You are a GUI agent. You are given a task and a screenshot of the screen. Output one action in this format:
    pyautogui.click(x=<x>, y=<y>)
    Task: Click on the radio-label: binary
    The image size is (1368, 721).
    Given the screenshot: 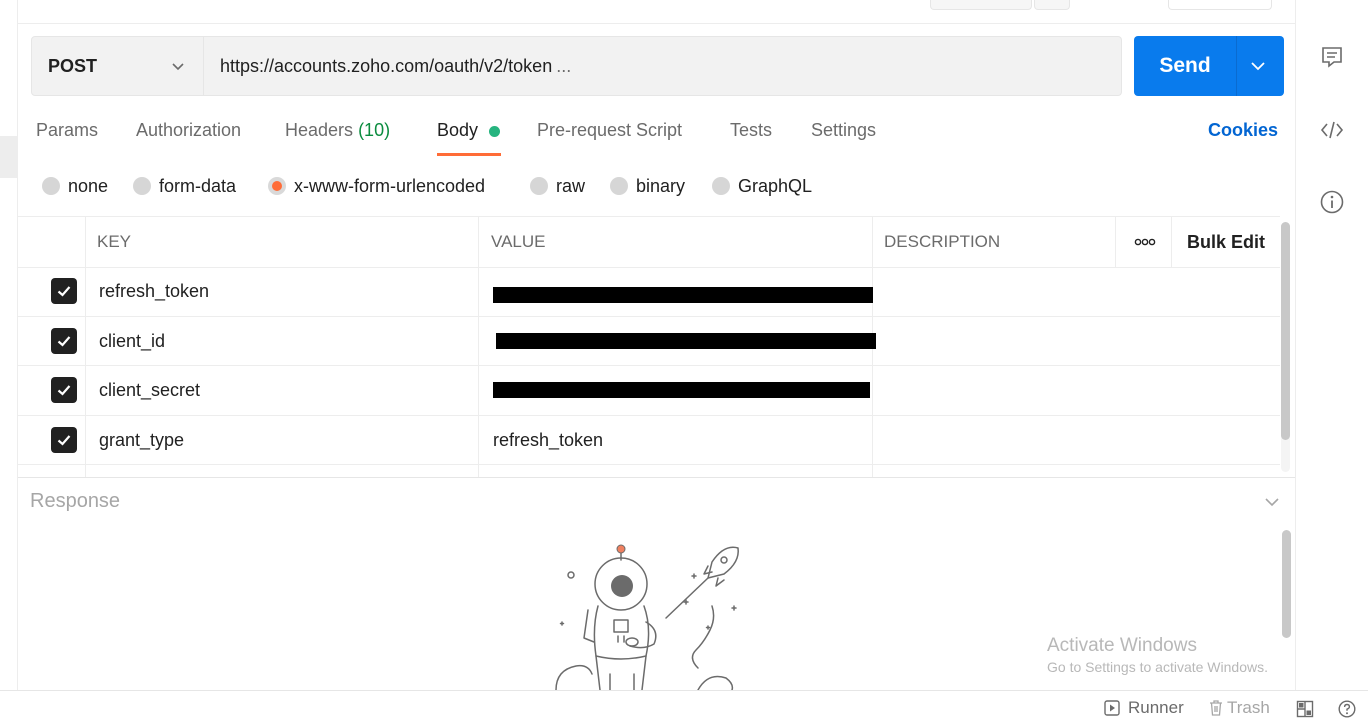 What is the action you would take?
    pyautogui.click(x=661, y=185)
    